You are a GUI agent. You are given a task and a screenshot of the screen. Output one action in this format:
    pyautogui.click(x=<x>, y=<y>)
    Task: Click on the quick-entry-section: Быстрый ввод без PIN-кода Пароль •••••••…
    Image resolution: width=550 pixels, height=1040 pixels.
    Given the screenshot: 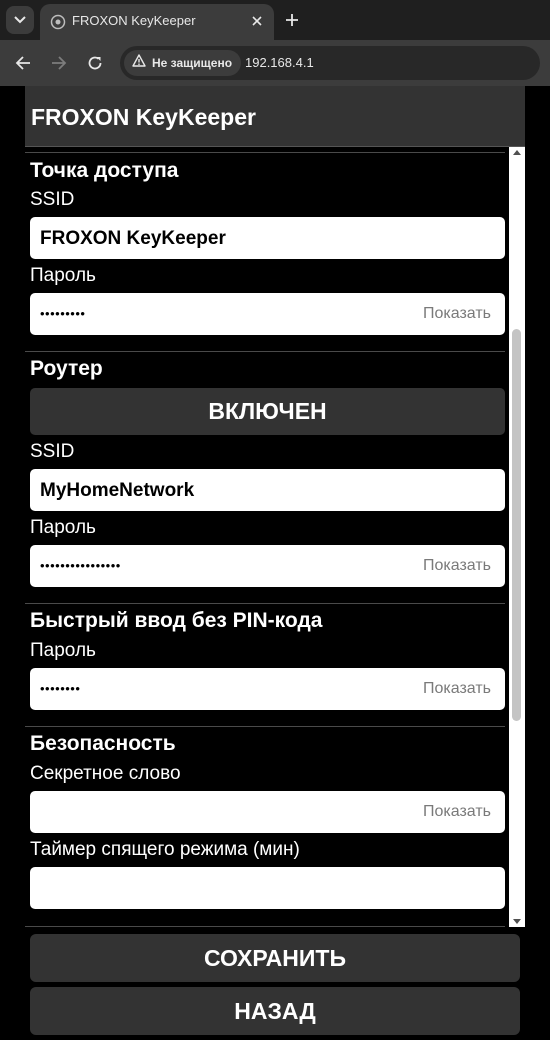 What is the action you would take?
    pyautogui.click(x=265, y=664)
    